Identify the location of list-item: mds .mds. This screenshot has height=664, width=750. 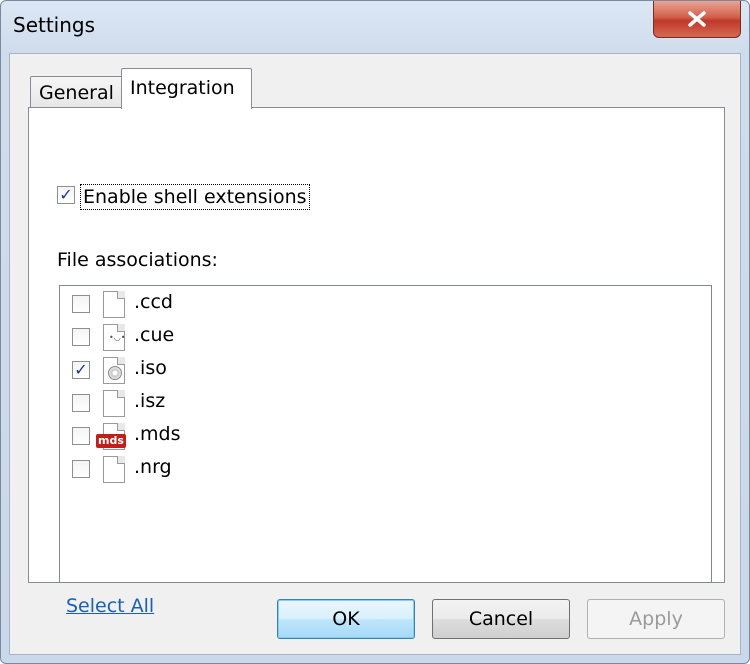
(210, 436).